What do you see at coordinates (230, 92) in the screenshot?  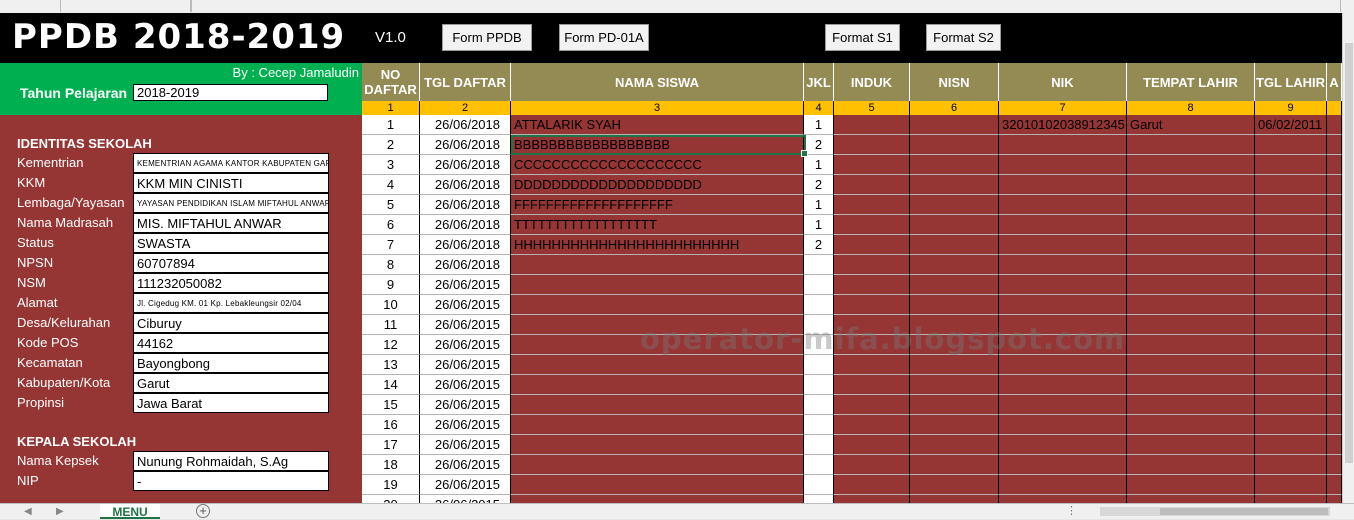 I see `academic-year-field: 2018-2019` at bounding box center [230, 92].